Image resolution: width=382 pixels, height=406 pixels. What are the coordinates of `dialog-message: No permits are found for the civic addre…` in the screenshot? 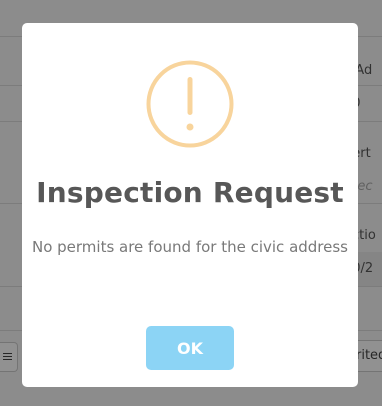 It's located at (190, 247).